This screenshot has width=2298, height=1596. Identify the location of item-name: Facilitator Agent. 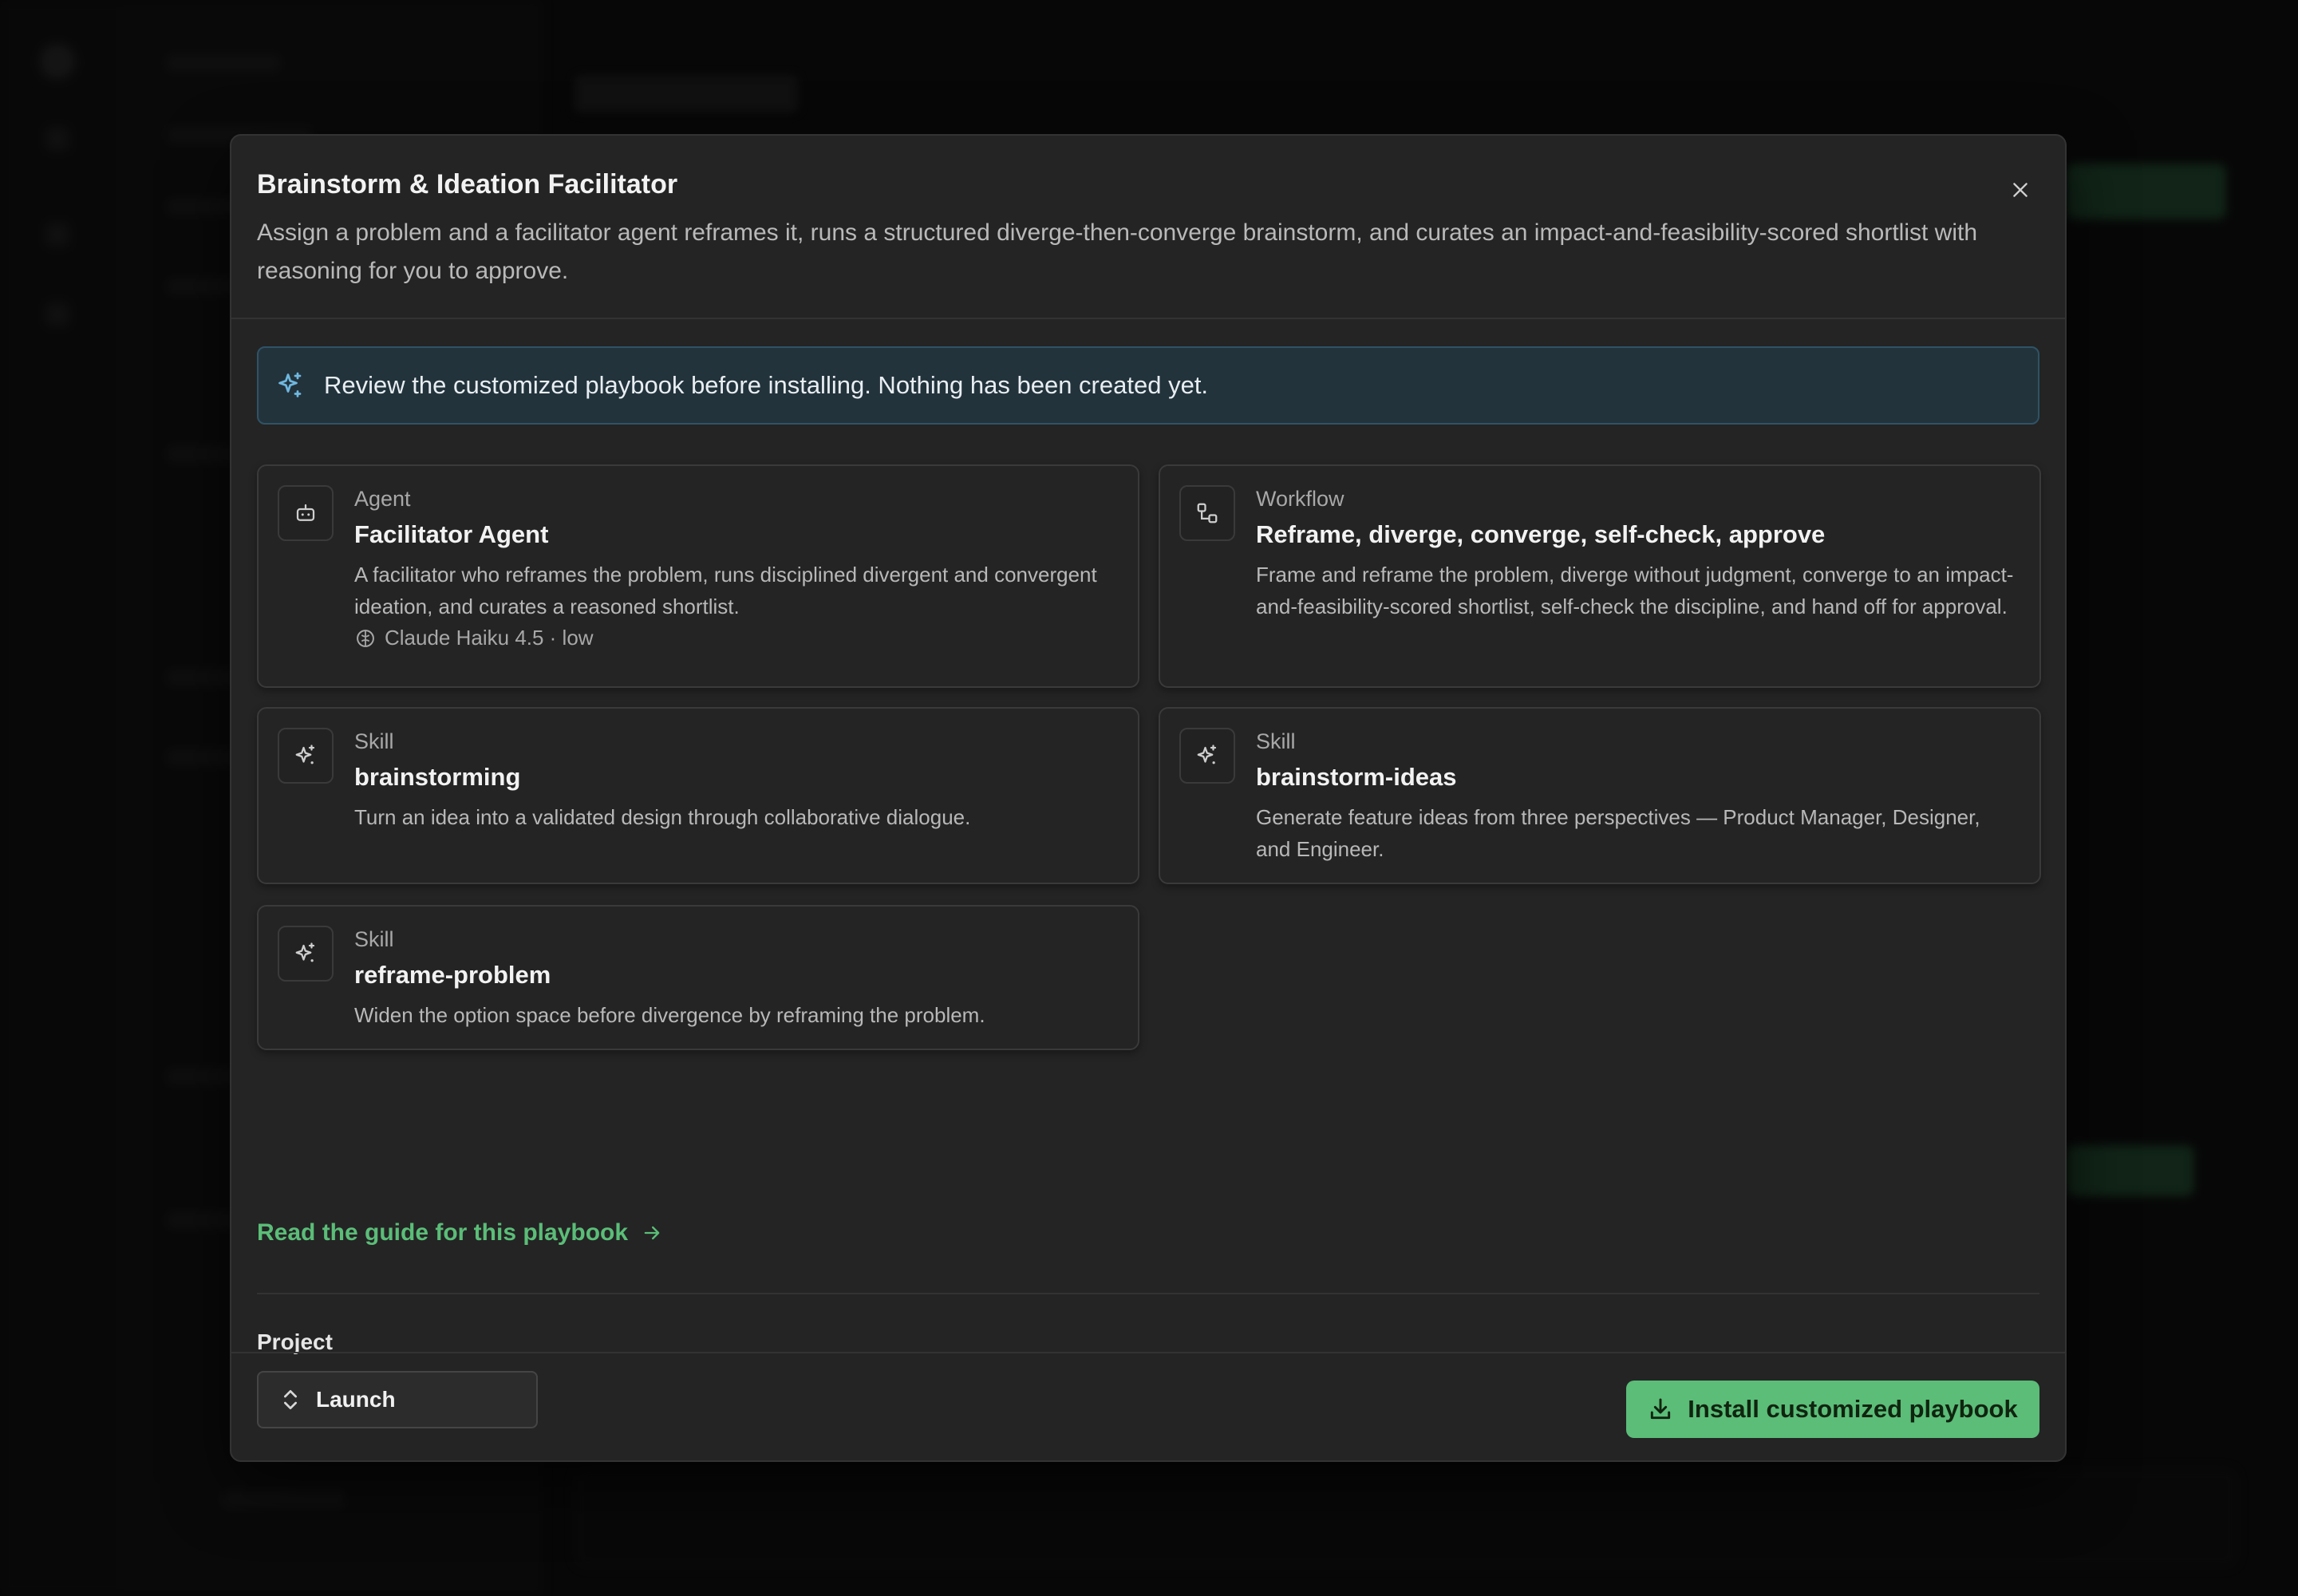
(451, 534).